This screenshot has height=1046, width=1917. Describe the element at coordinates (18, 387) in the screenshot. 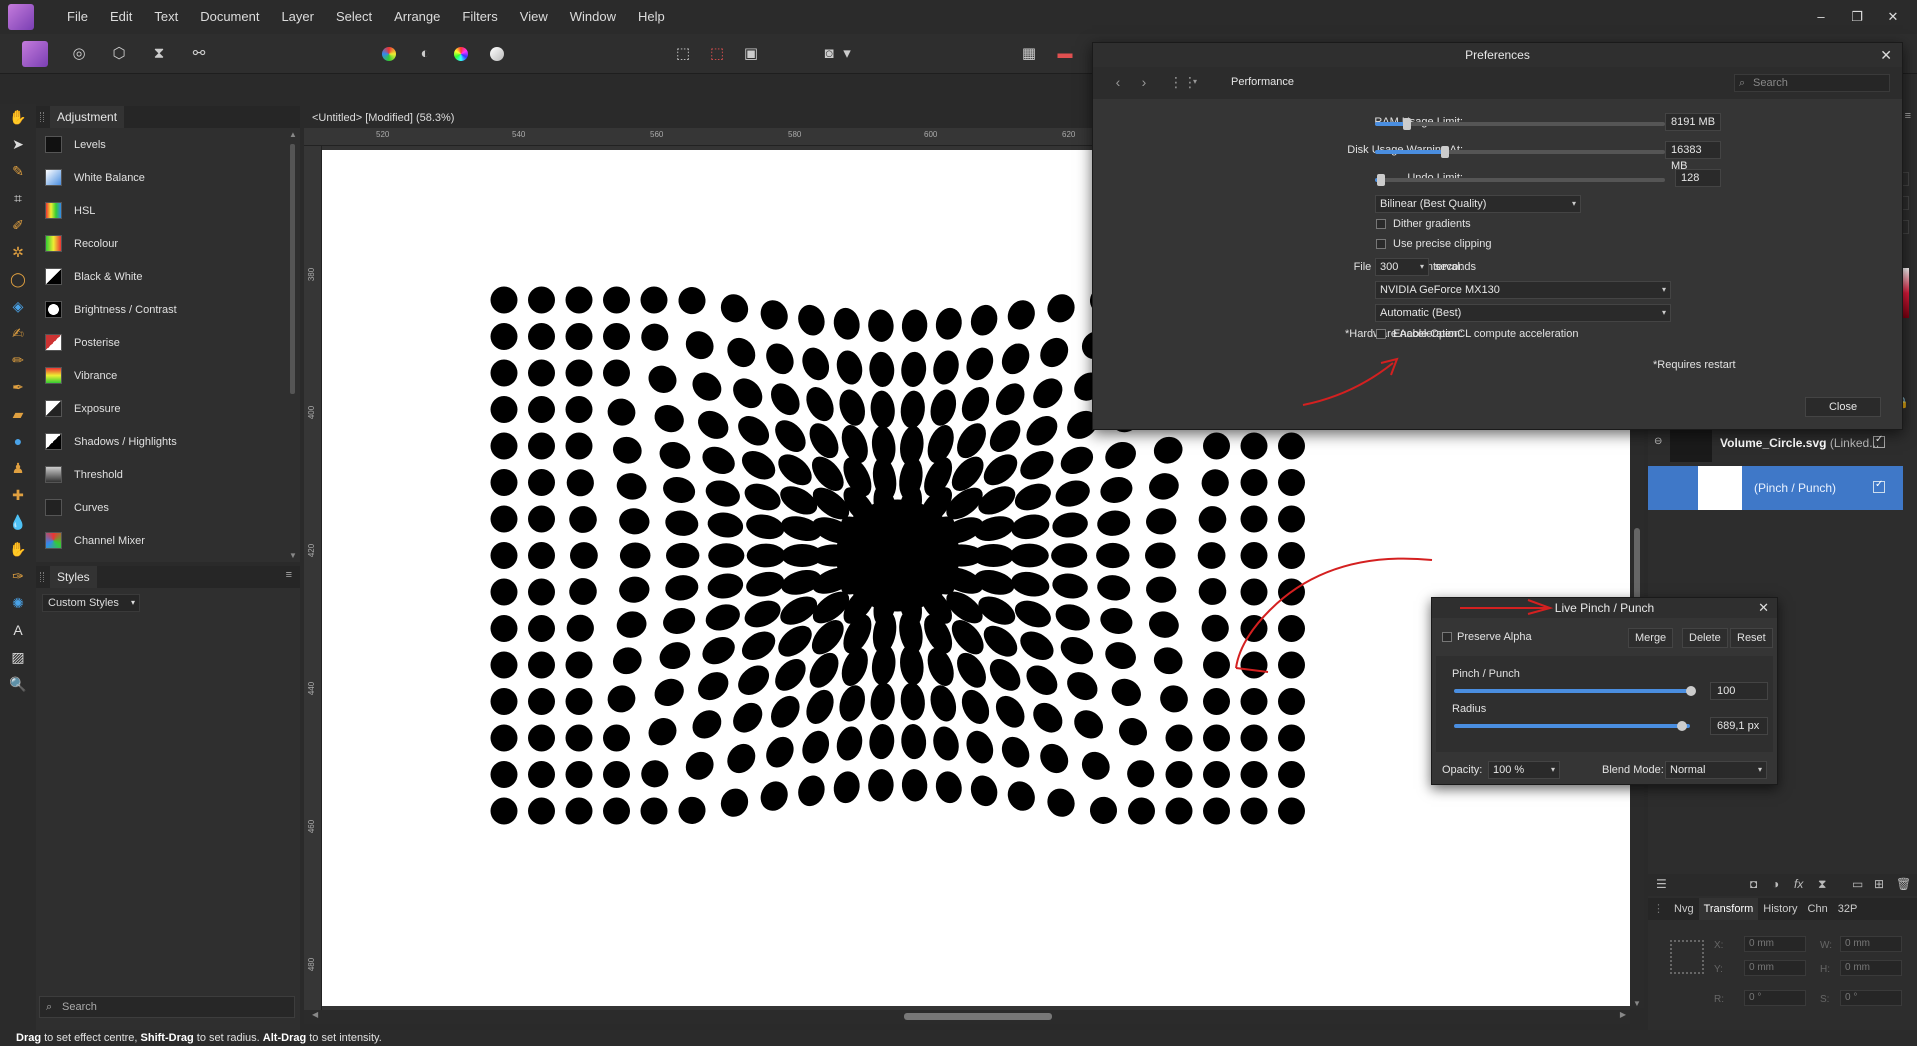

I see `colour-replacement-tool-icon: ✒` at that location.